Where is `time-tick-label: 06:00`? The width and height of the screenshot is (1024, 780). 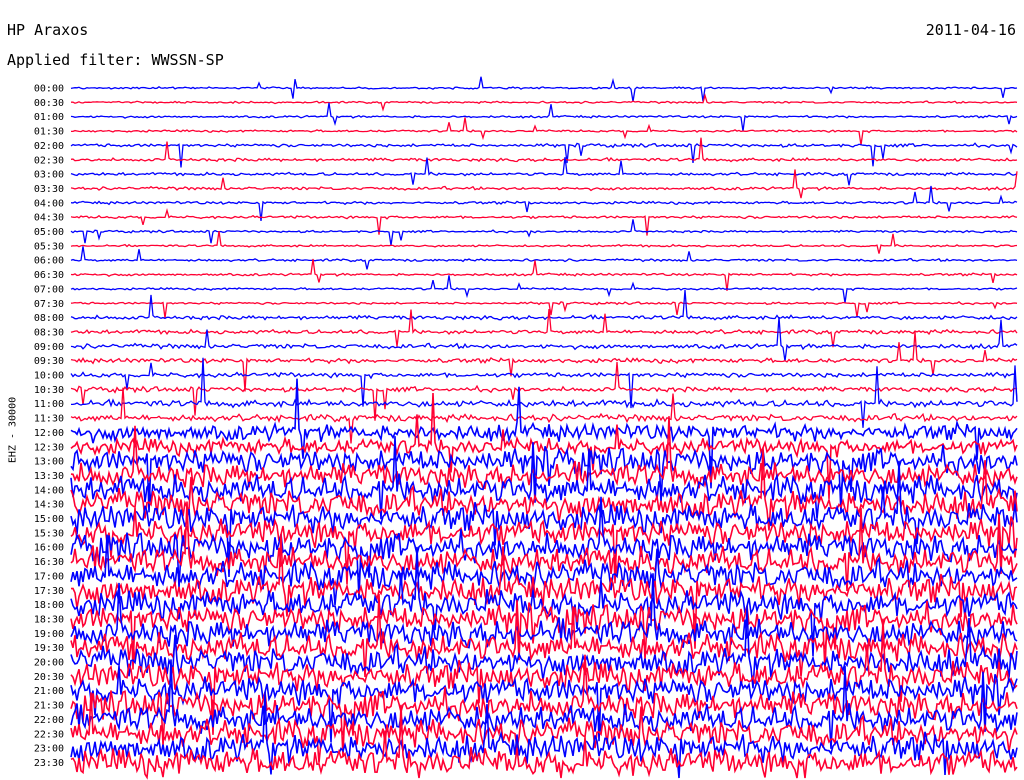
time-tick-label: 06:00 is located at coordinates (49, 261).